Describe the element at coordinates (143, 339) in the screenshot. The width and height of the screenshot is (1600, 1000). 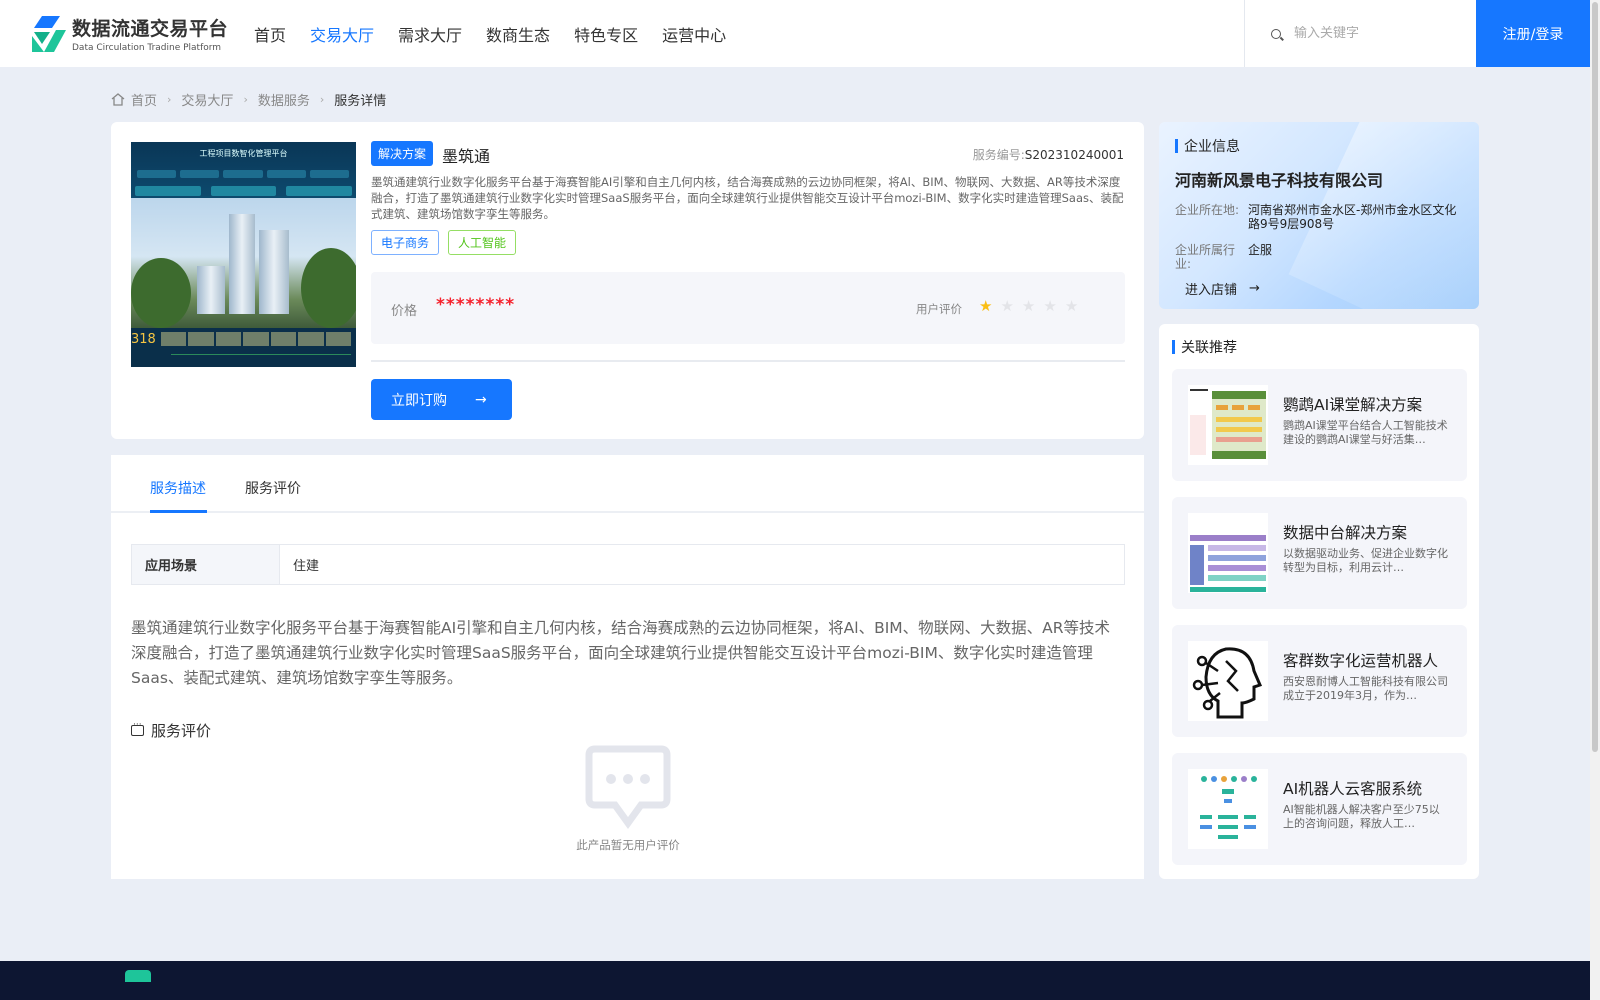
I see `product-image-number: 318` at that location.